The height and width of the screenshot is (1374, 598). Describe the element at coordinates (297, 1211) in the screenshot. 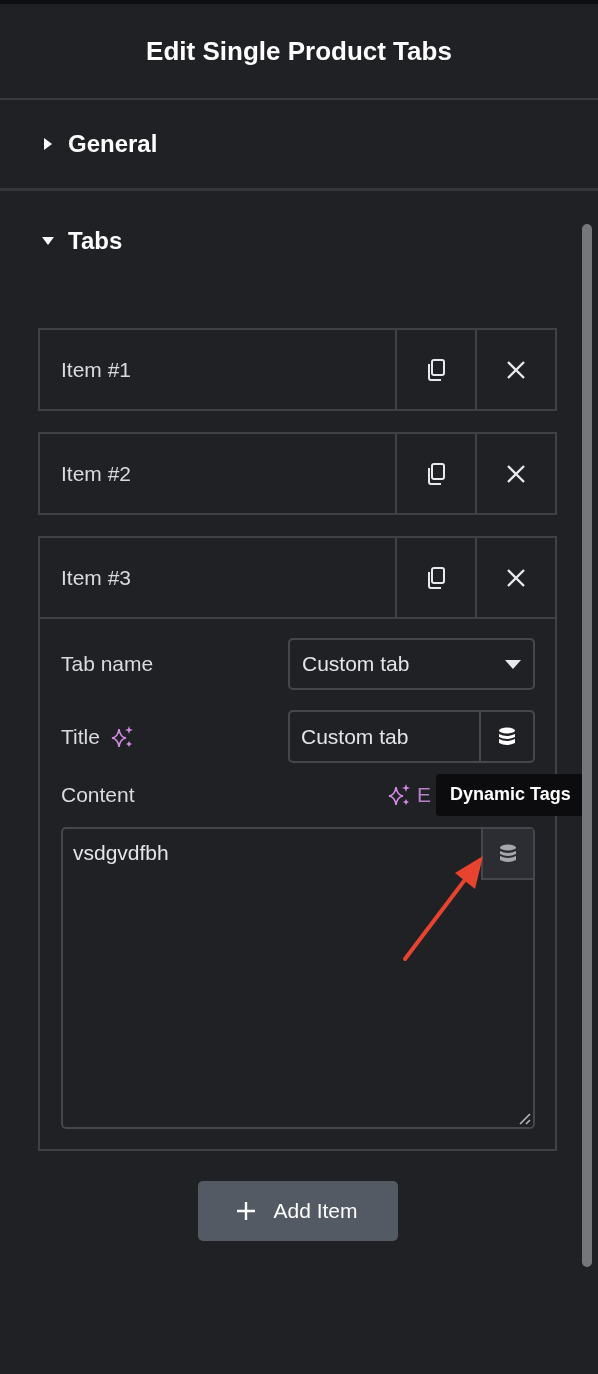

I see `add-item-button: Add Item` at that location.